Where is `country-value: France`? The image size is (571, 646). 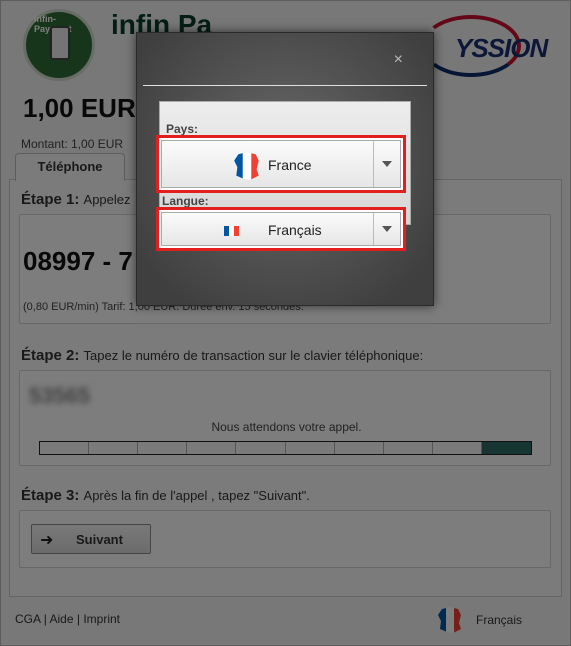
country-value: France is located at coordinates (290, 165).